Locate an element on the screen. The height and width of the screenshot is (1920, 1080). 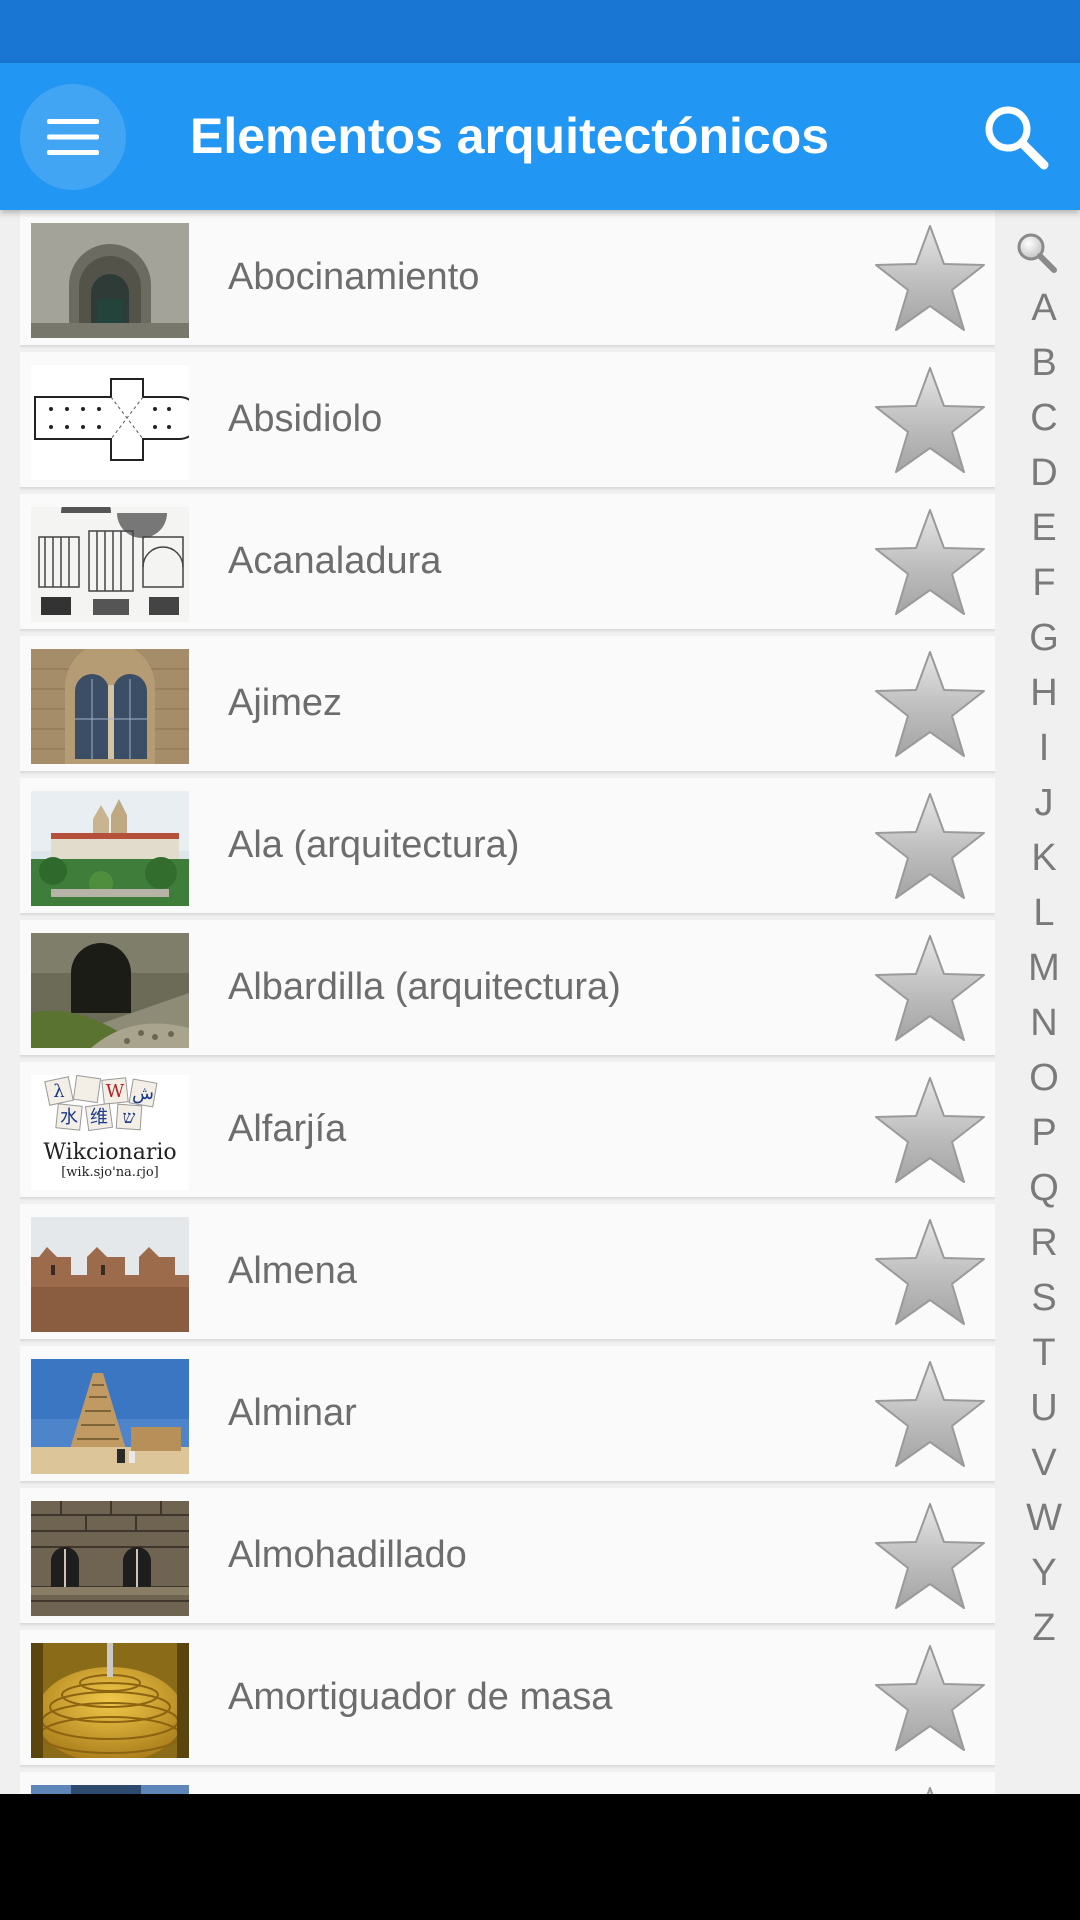
index-letter-c: C is located at coordinates (1040, 418).